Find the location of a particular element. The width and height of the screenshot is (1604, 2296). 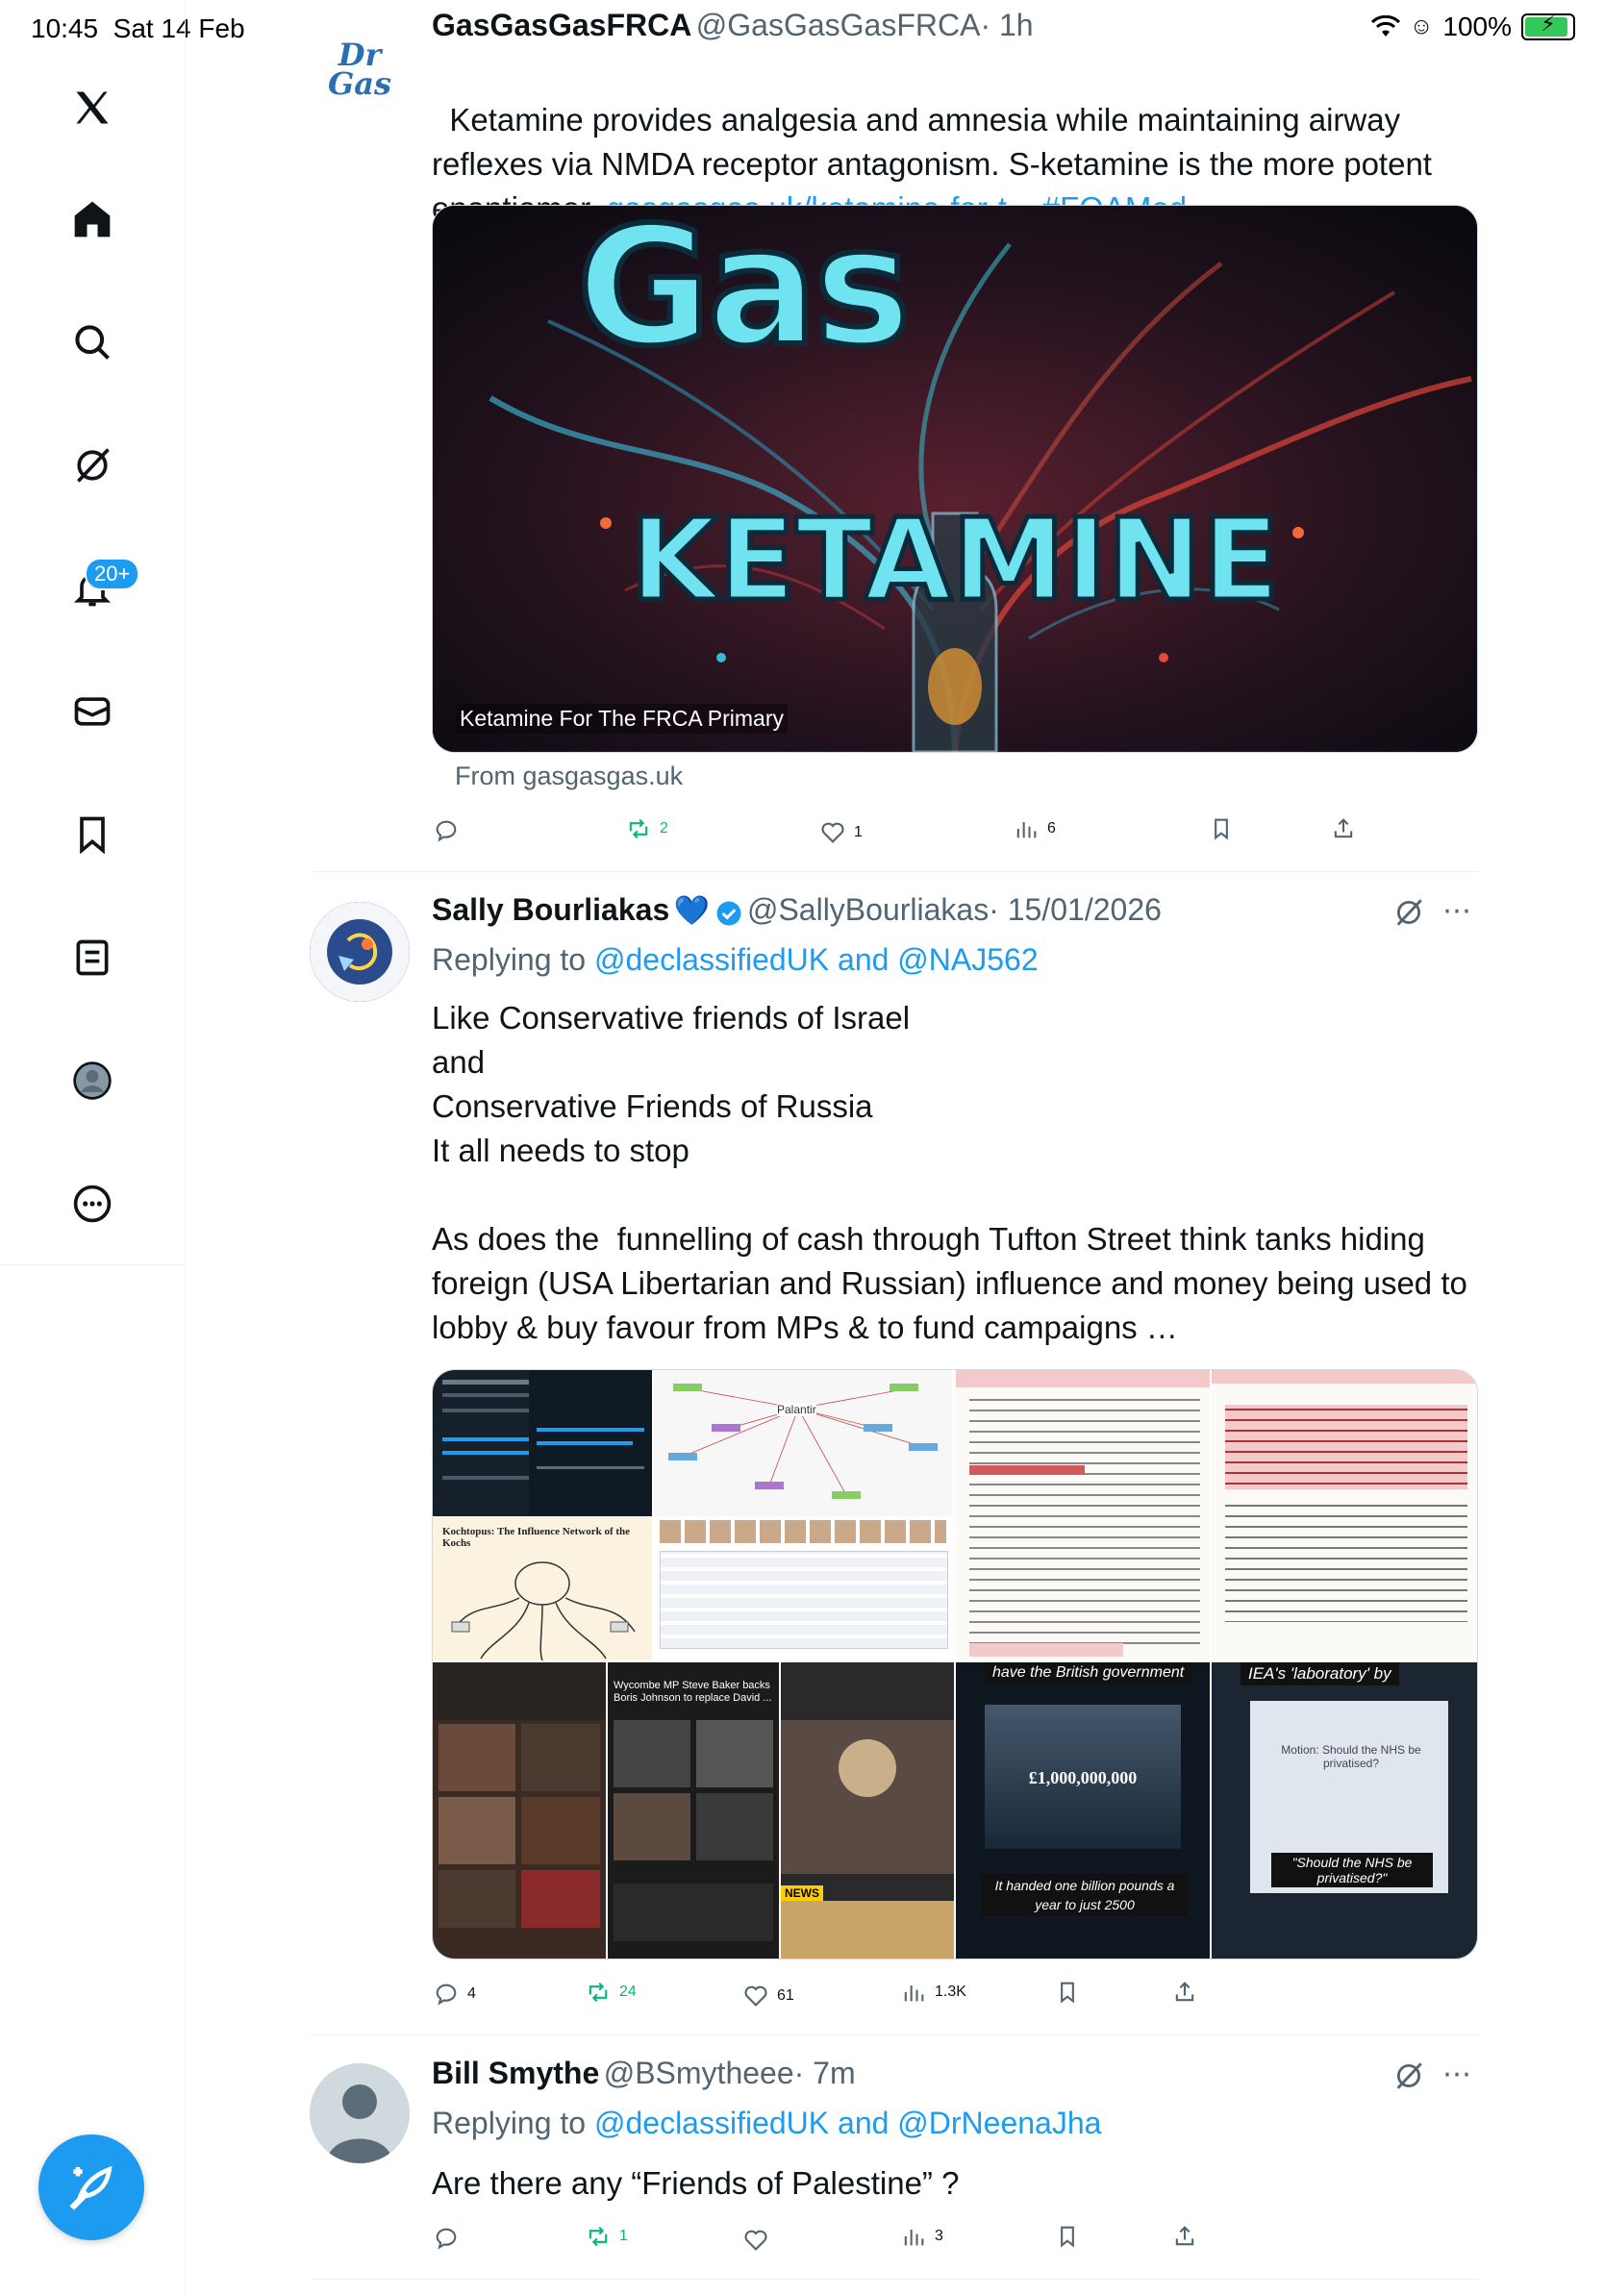

handle: @BSmytheee is located at coordinates (699, 2073).